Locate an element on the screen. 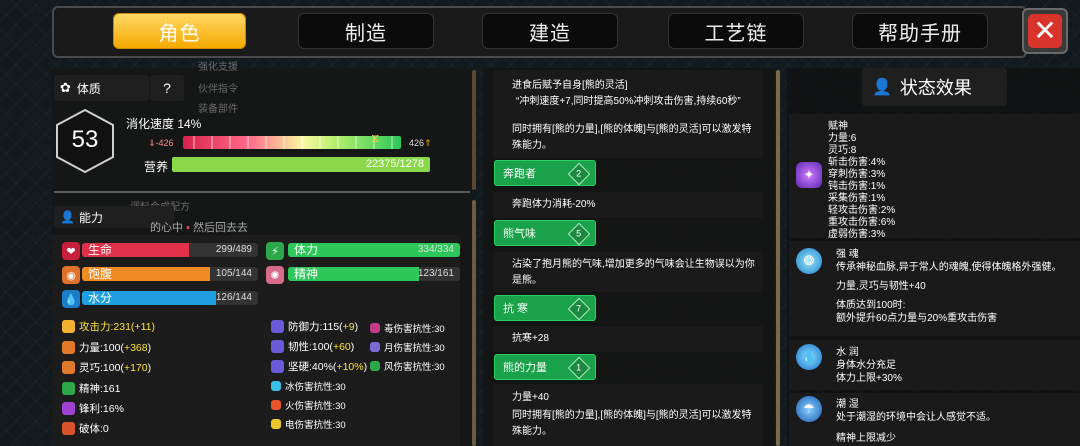 The image size is (1080, 446). poison-resist-stat: 毒伤害抗性:30 is located at coordinates (407, 328).